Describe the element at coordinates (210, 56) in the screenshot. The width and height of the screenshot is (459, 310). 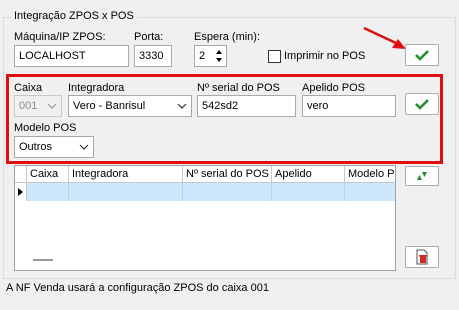
I see `wait-spin-input: 2` at that location.